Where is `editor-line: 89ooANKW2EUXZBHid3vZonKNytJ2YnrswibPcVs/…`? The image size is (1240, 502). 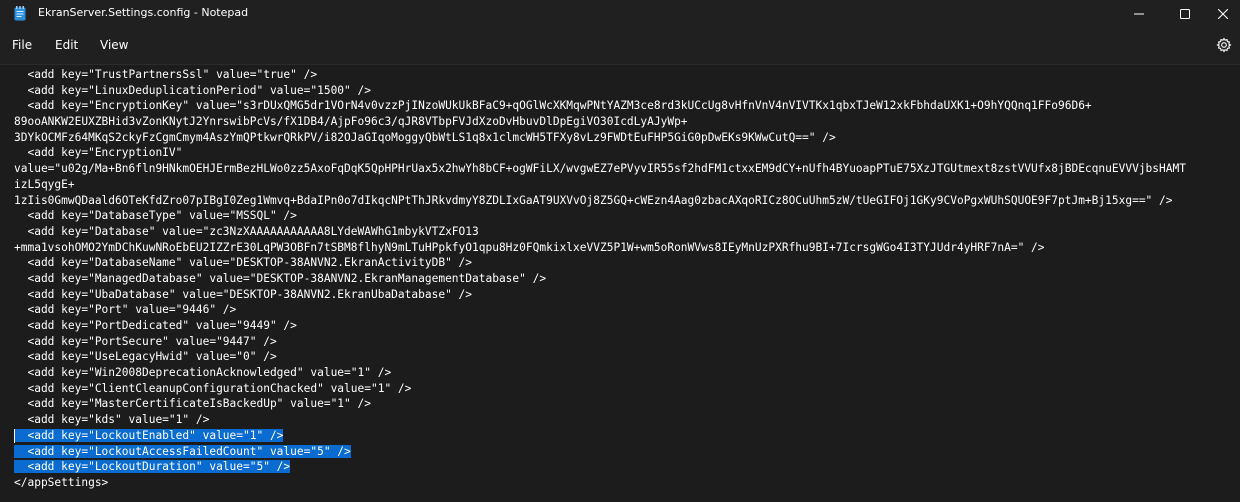 editor-line: 89ooANKW2EUXZBHid3vZonKNytJ2YnrswibPcVs/… is located at coordinates (351, 122).